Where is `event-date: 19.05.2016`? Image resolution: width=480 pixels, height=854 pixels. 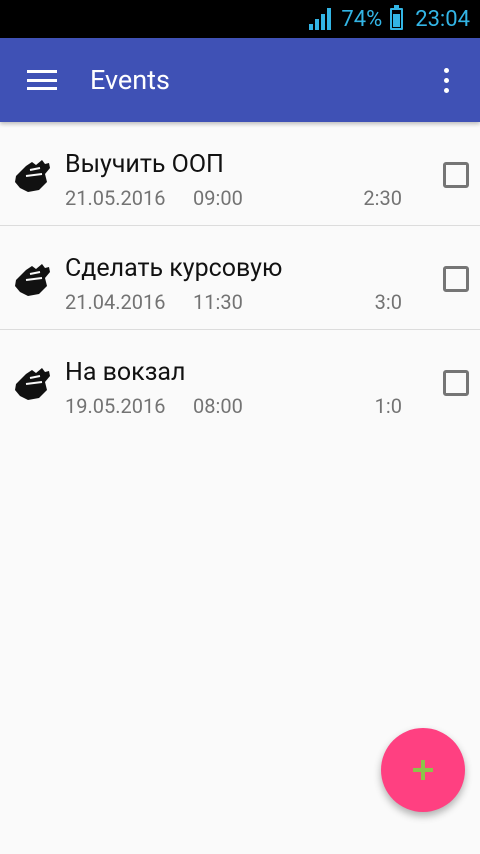 event-date: 19.05.2016 is located at coordinates (115, 406).